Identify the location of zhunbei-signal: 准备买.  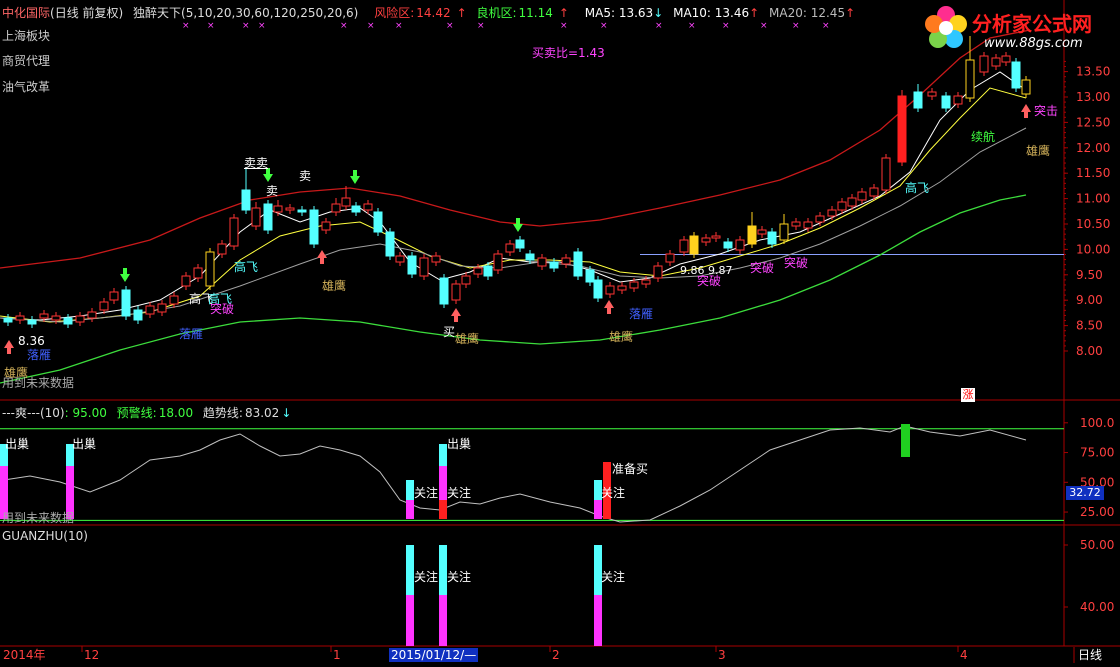
(630, 469).